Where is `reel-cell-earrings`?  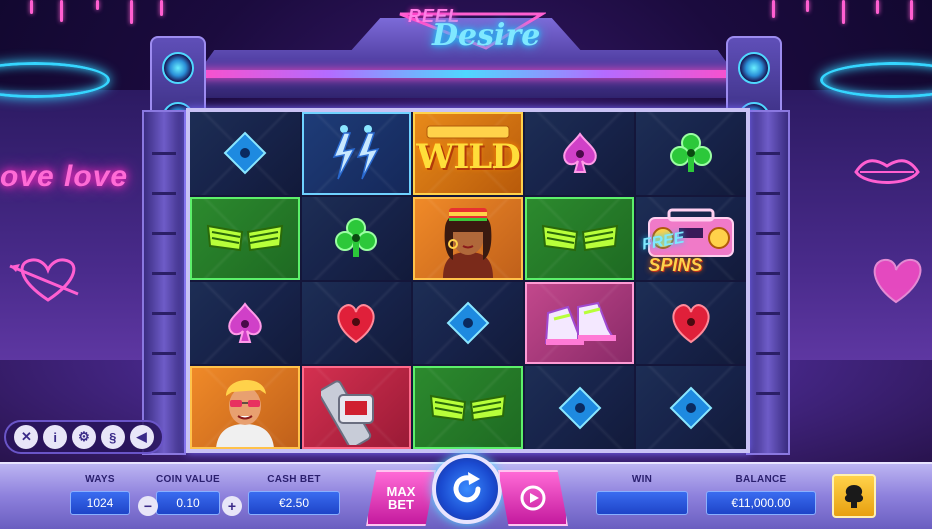 reel-cell-earrings is located at coordinates (356, 153).